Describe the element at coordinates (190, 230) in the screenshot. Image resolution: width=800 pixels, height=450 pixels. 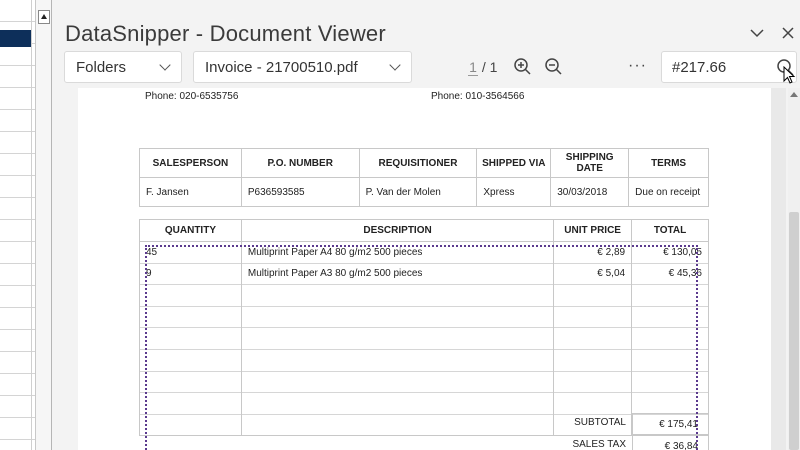
I see `header-quantity: QUANTITY` at that location.